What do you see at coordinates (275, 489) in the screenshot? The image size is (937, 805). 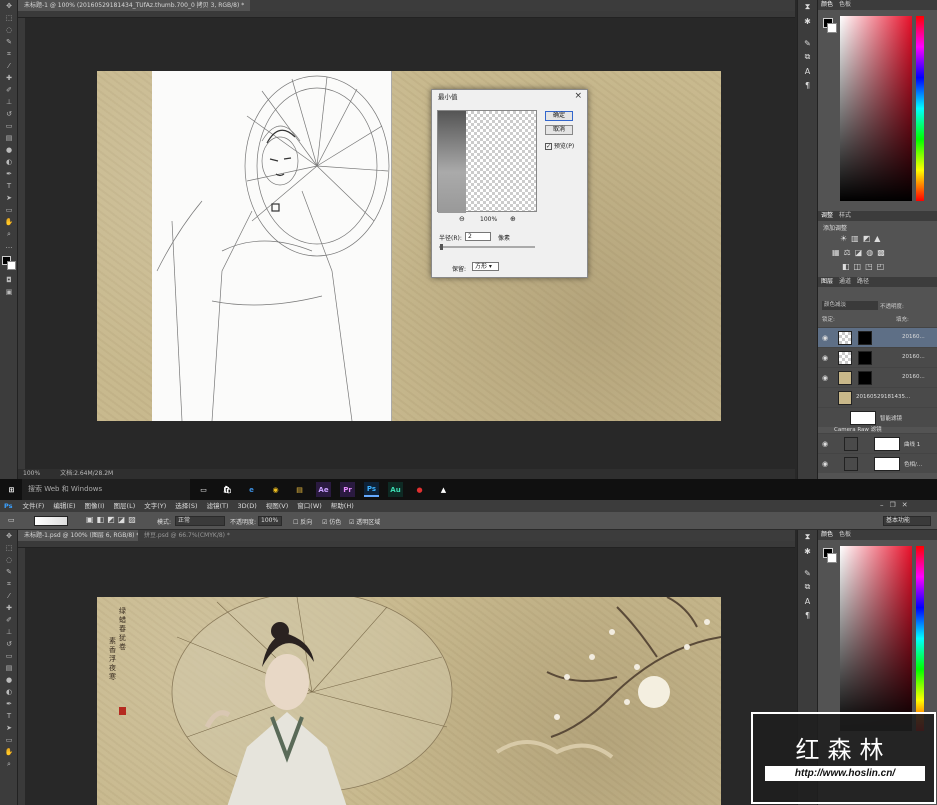 I see `chrome-icon: ◉` at bounding box center [275, 489].